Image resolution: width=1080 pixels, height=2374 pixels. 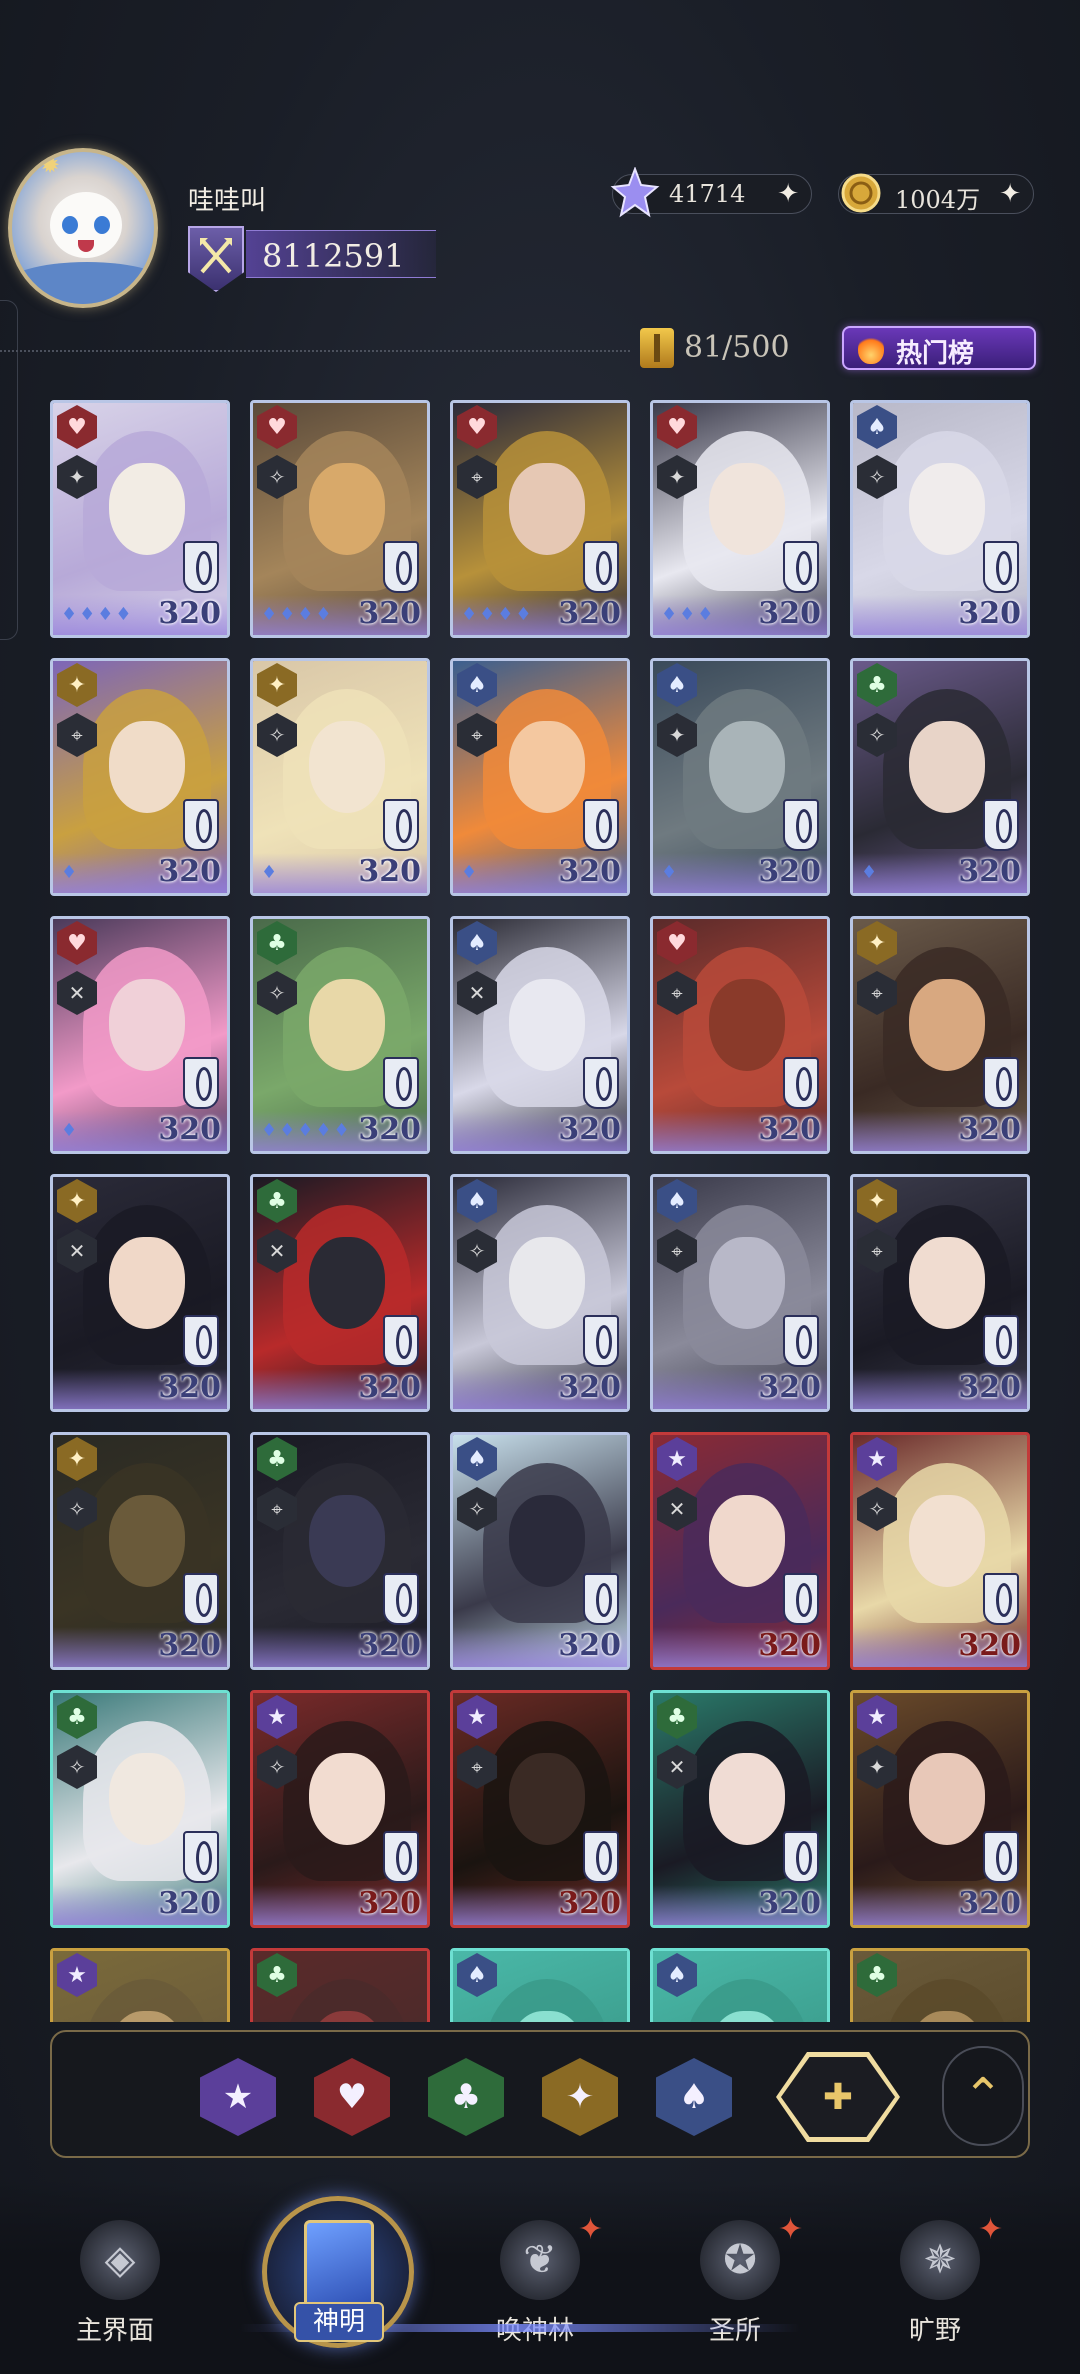 What do you see at coordinates (83, 228) in the screenshot?
I see `player-avatar: ✹` at bounding box center [83, 228].